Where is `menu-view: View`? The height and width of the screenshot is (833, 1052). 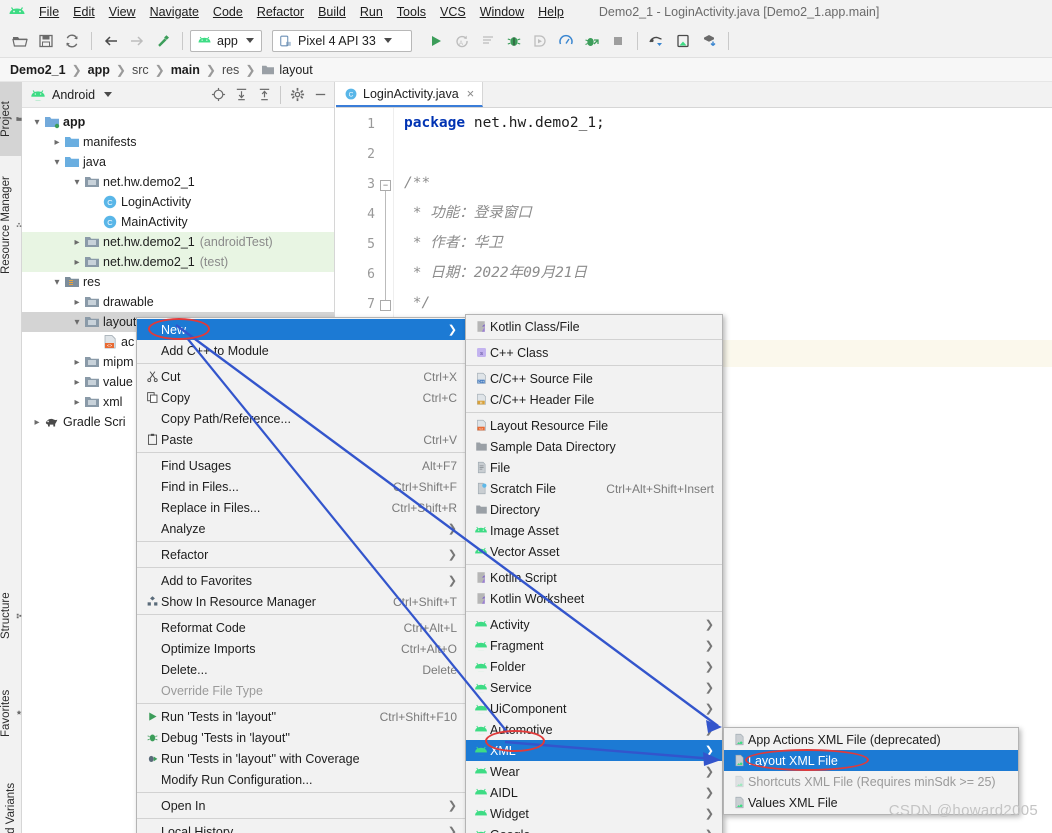 menu-view: View is located at coordinates (122, 12).